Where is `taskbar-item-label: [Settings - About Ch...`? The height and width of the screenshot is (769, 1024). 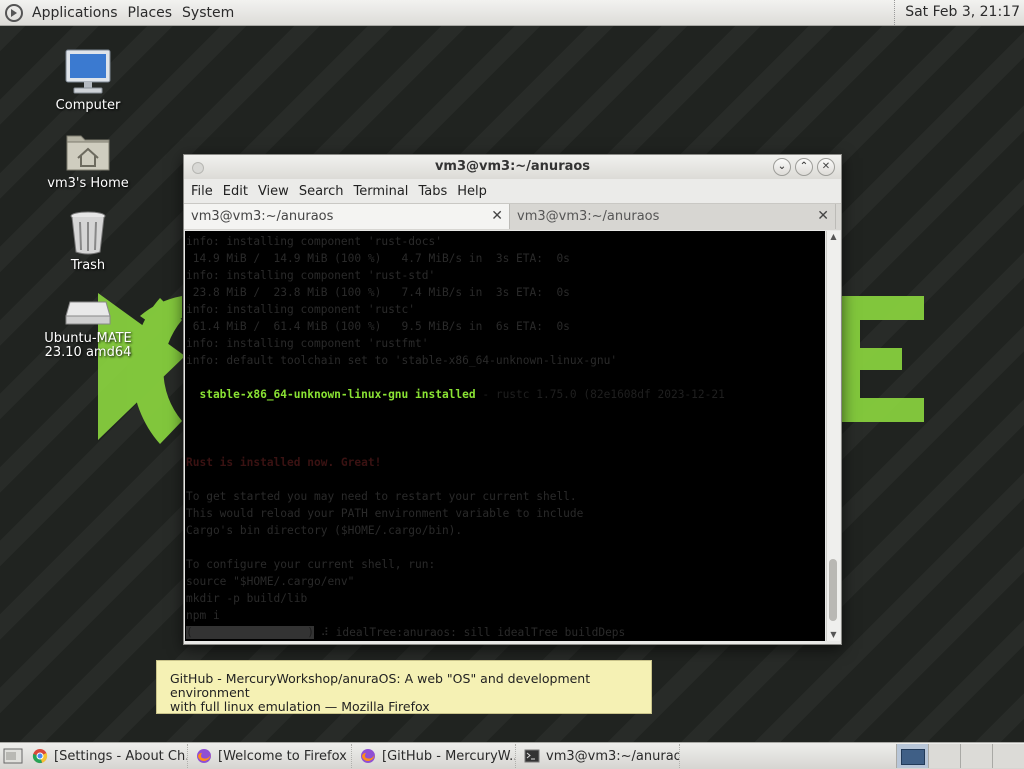
taskbar-item-label: [Settings - About Ch... is located at coordinates (121, 756).